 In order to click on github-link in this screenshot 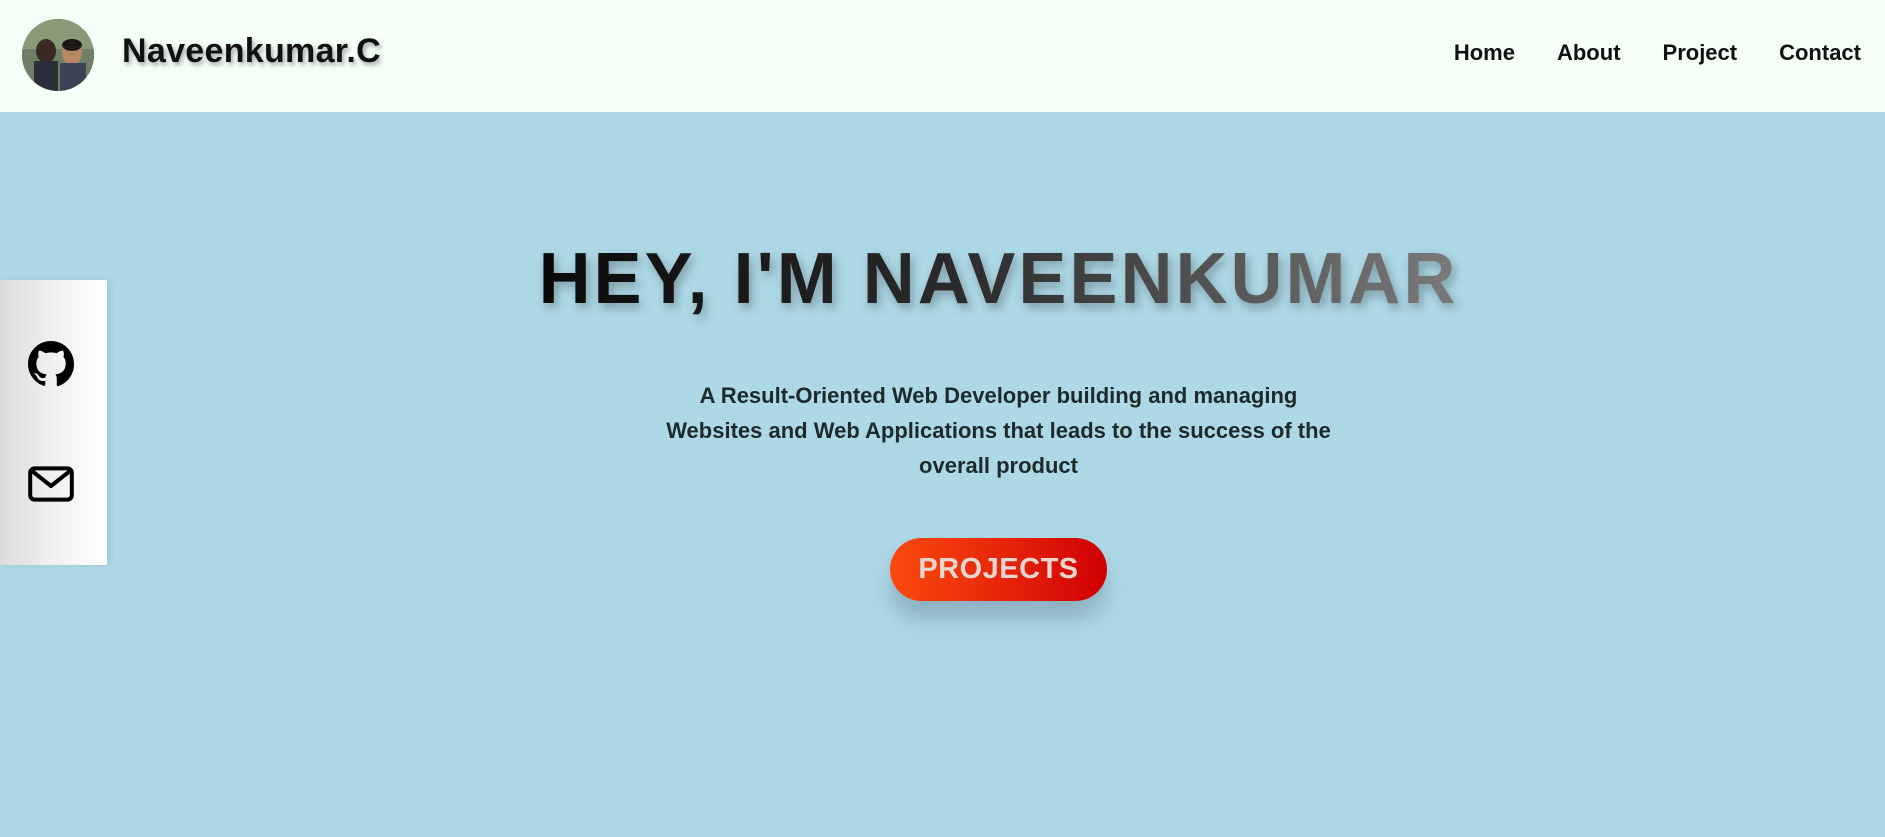, I will do `click(51, 364)`.